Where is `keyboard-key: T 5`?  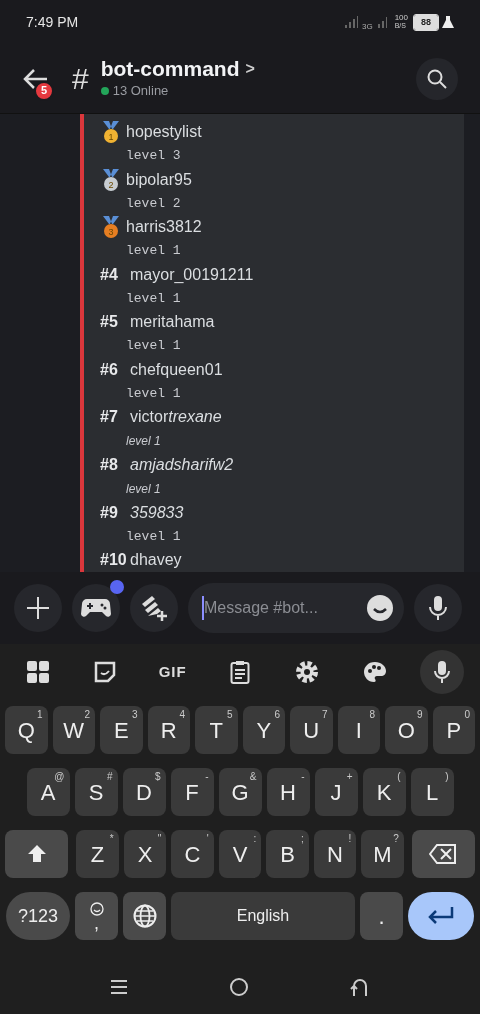
keyboard-key: T 5 is located at coordinates (216, 730).